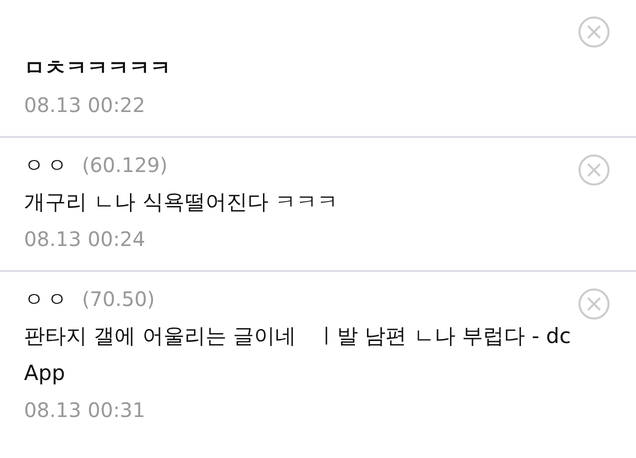 The width and height of the screenshot is (636, 458). I want to click on ip-address: (70.50), so click(118, 299).